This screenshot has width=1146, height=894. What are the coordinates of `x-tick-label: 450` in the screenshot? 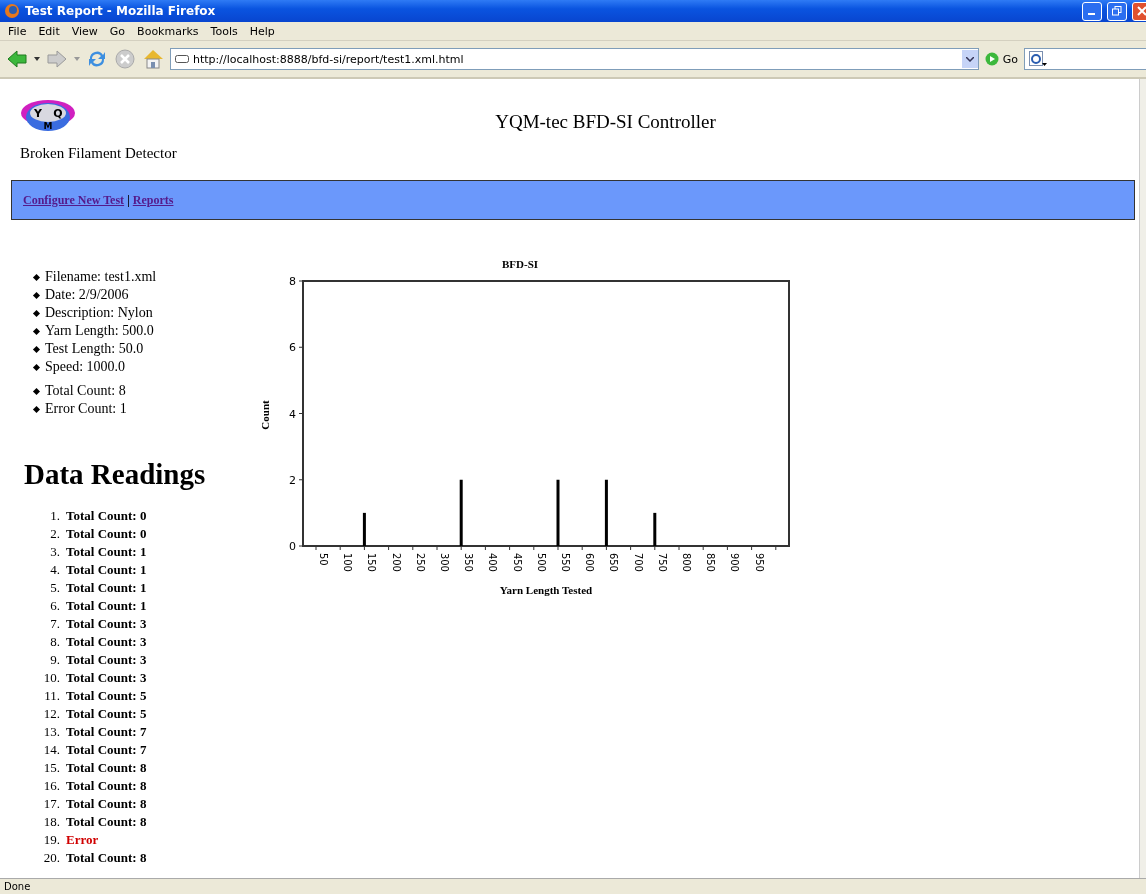 It's located at (517, 562).